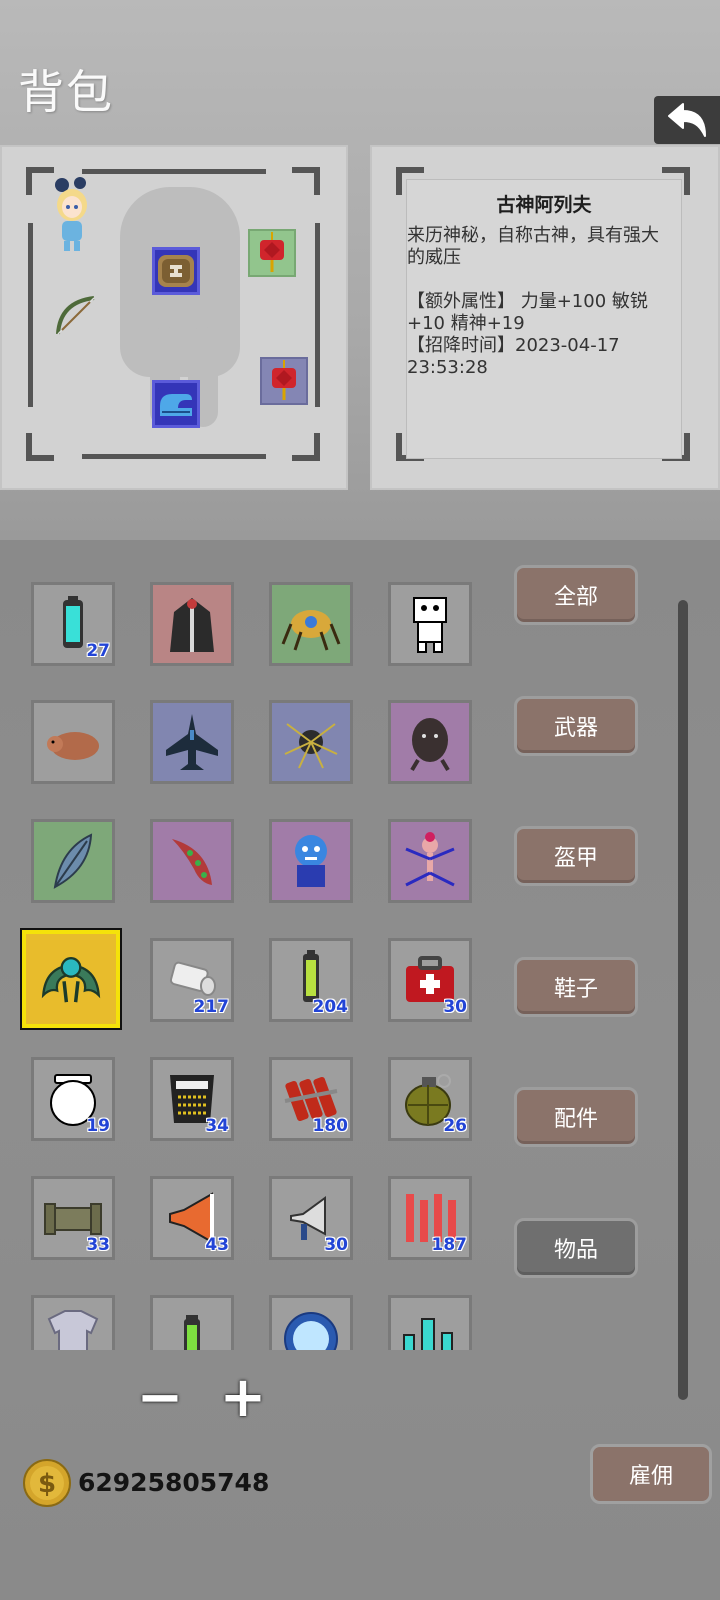 The width and height of the screenshot is (720, 1600). I want to click on item-quantity: 26, so click(455, 1126).